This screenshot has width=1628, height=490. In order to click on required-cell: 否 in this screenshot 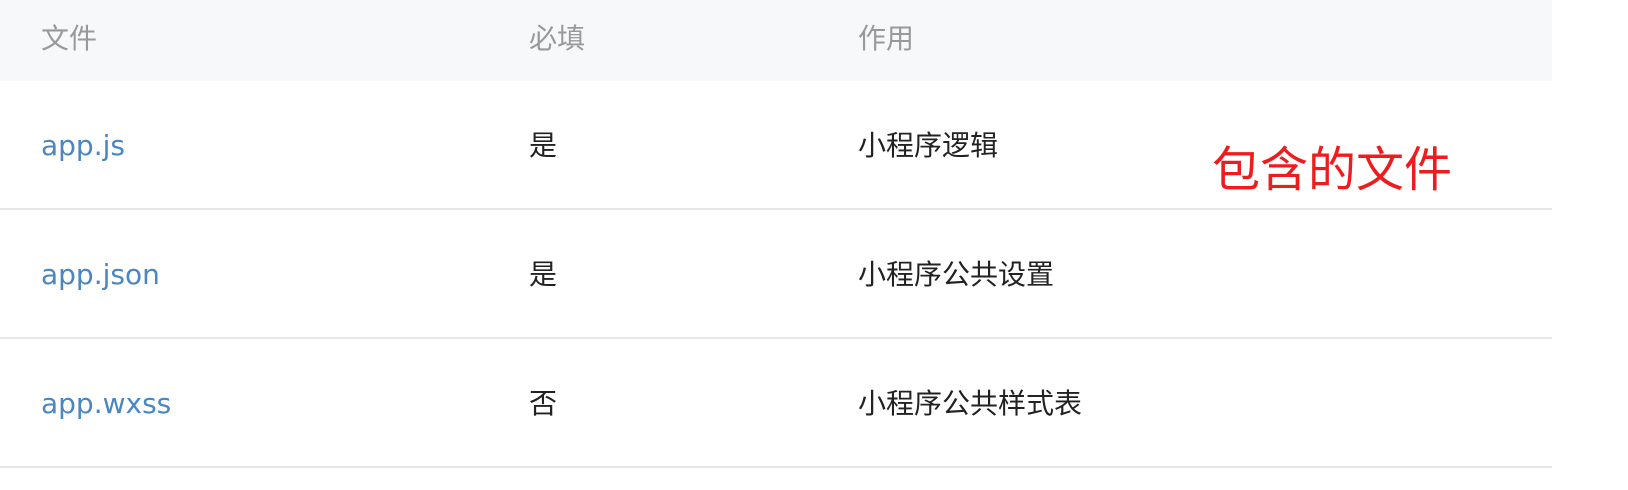, I will do `click(543, 403)`.